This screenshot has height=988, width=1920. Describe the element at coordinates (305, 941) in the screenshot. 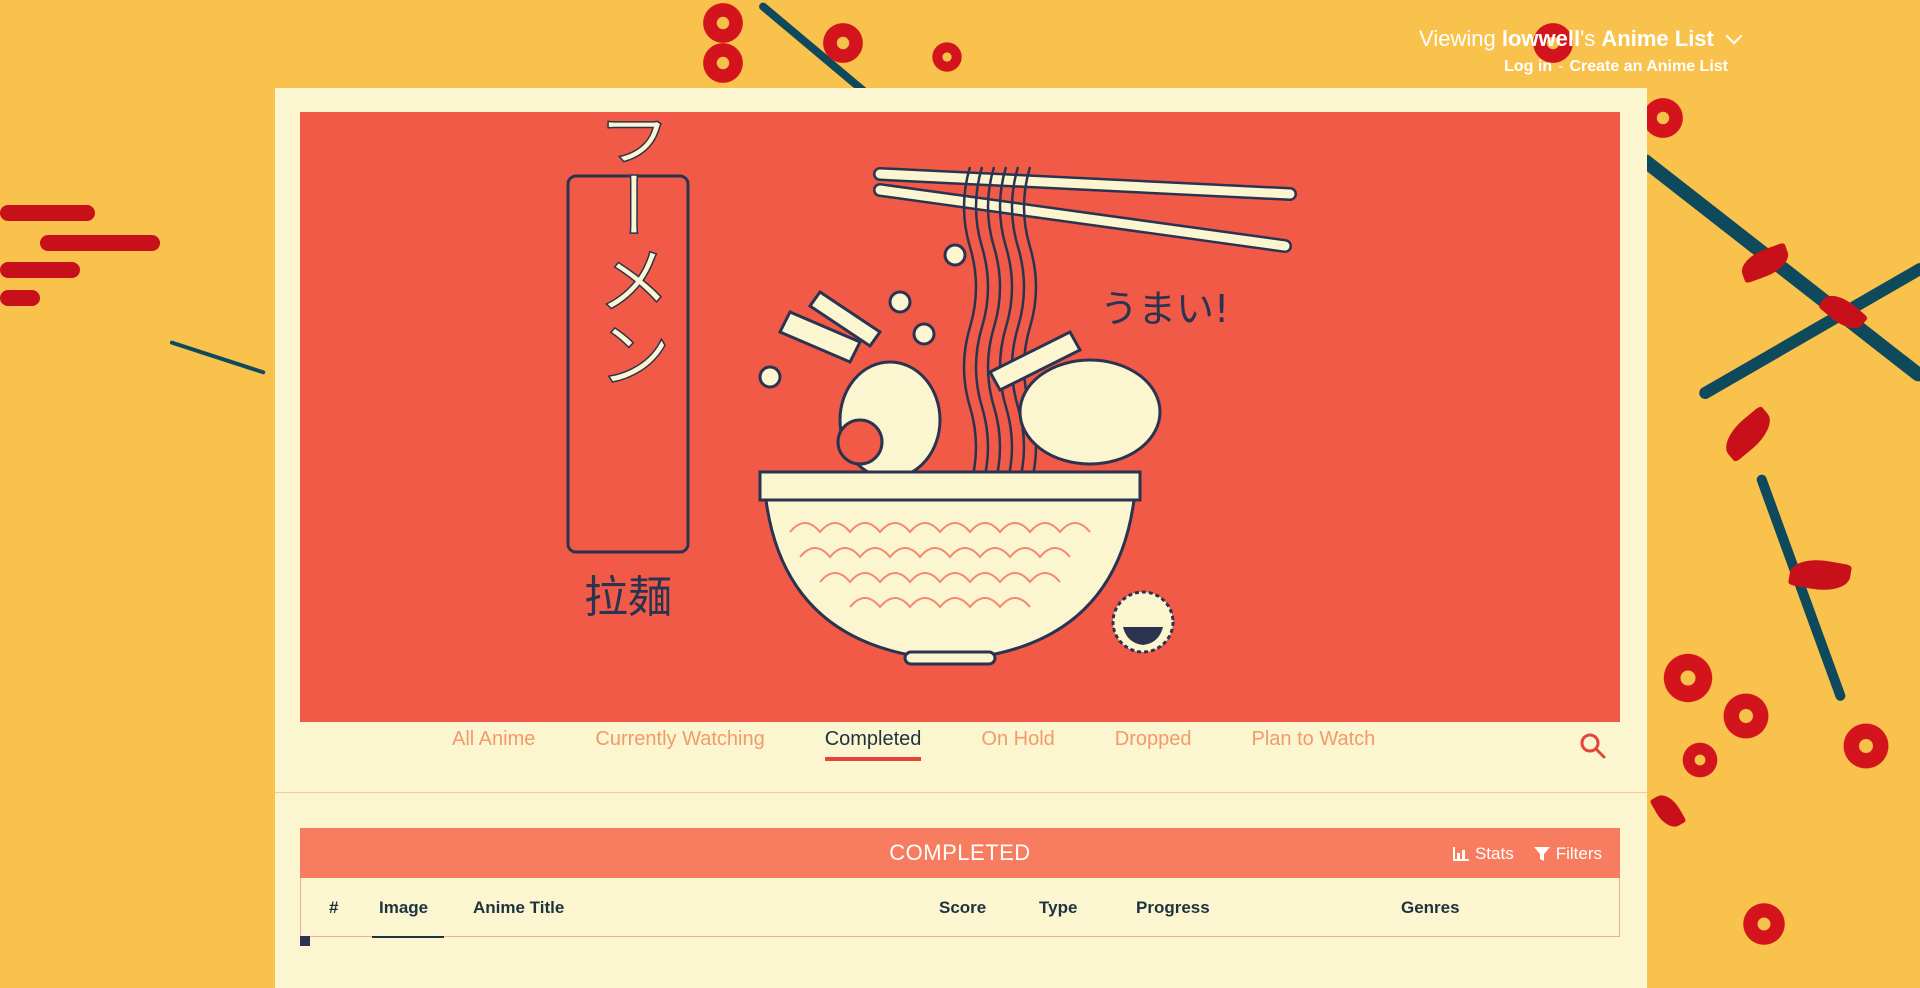

I see `row-status-marker` at that location.